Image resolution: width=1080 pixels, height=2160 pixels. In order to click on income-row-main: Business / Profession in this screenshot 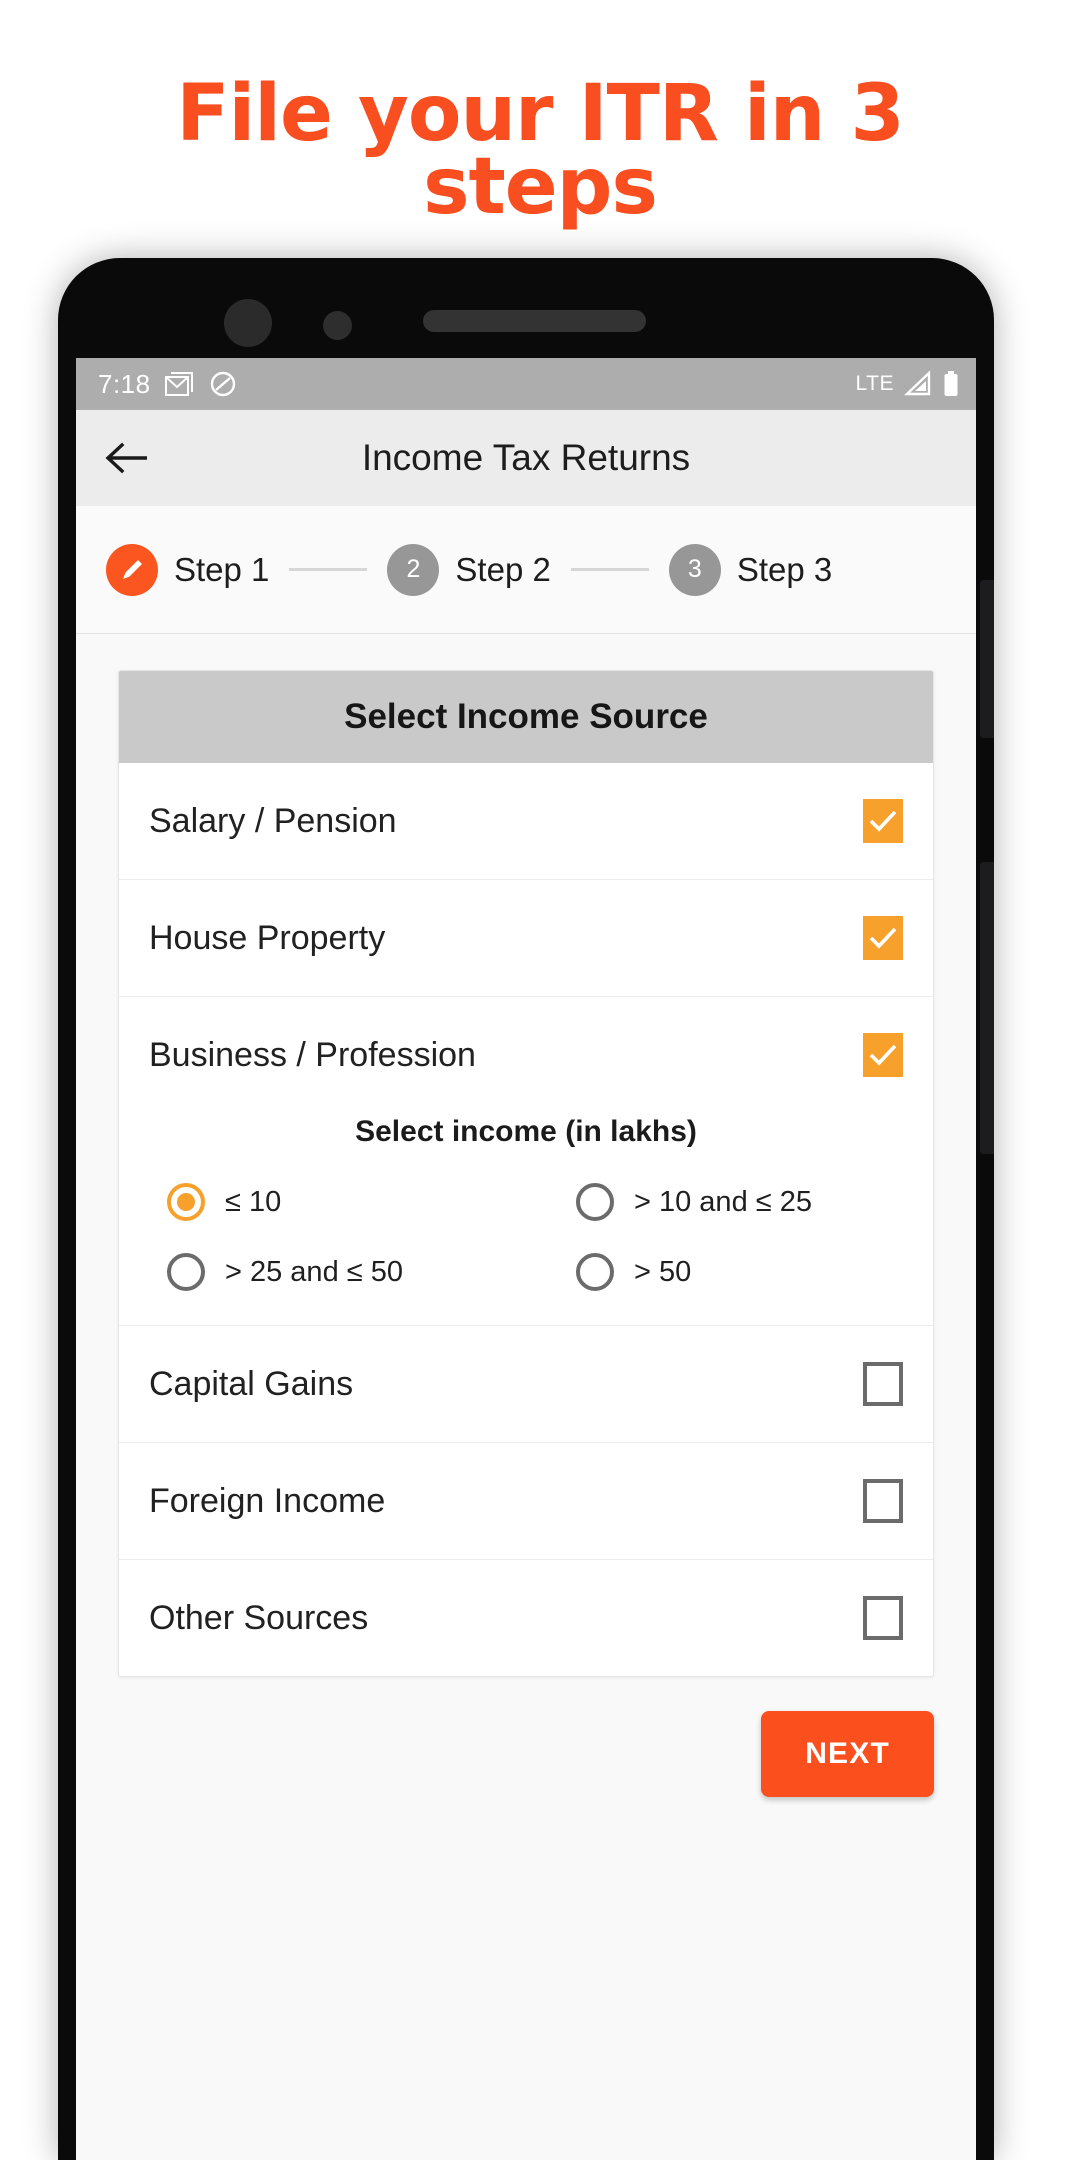, I will do `click(526, 1055)`.